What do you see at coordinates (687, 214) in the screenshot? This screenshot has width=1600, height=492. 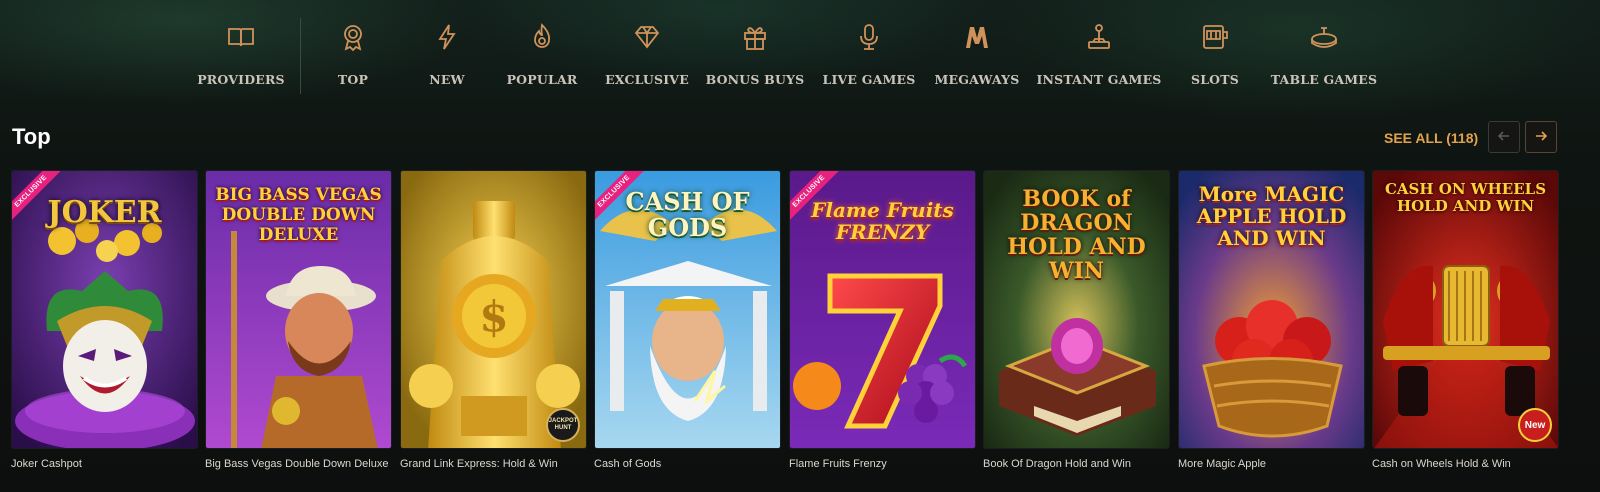 I see `game-logo: CASH OF GODS` at bounding box center [687, 214].